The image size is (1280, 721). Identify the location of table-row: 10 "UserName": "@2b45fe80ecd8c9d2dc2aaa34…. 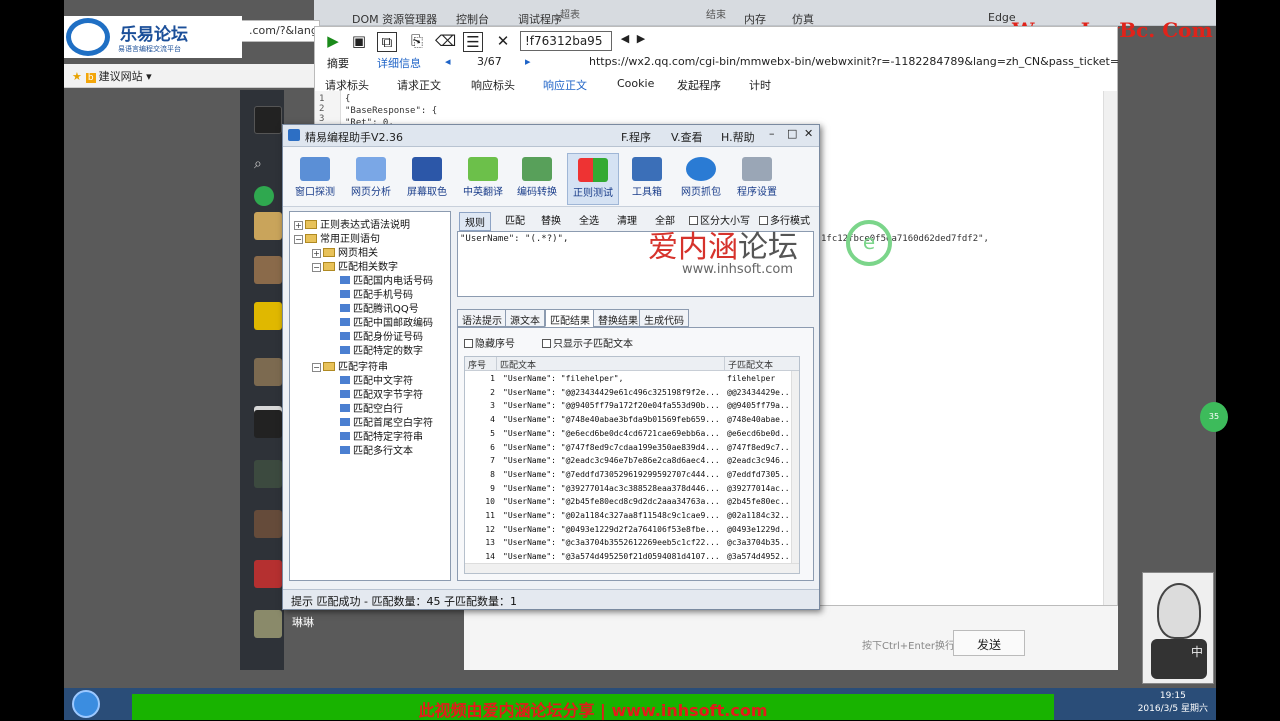
(632, 502).